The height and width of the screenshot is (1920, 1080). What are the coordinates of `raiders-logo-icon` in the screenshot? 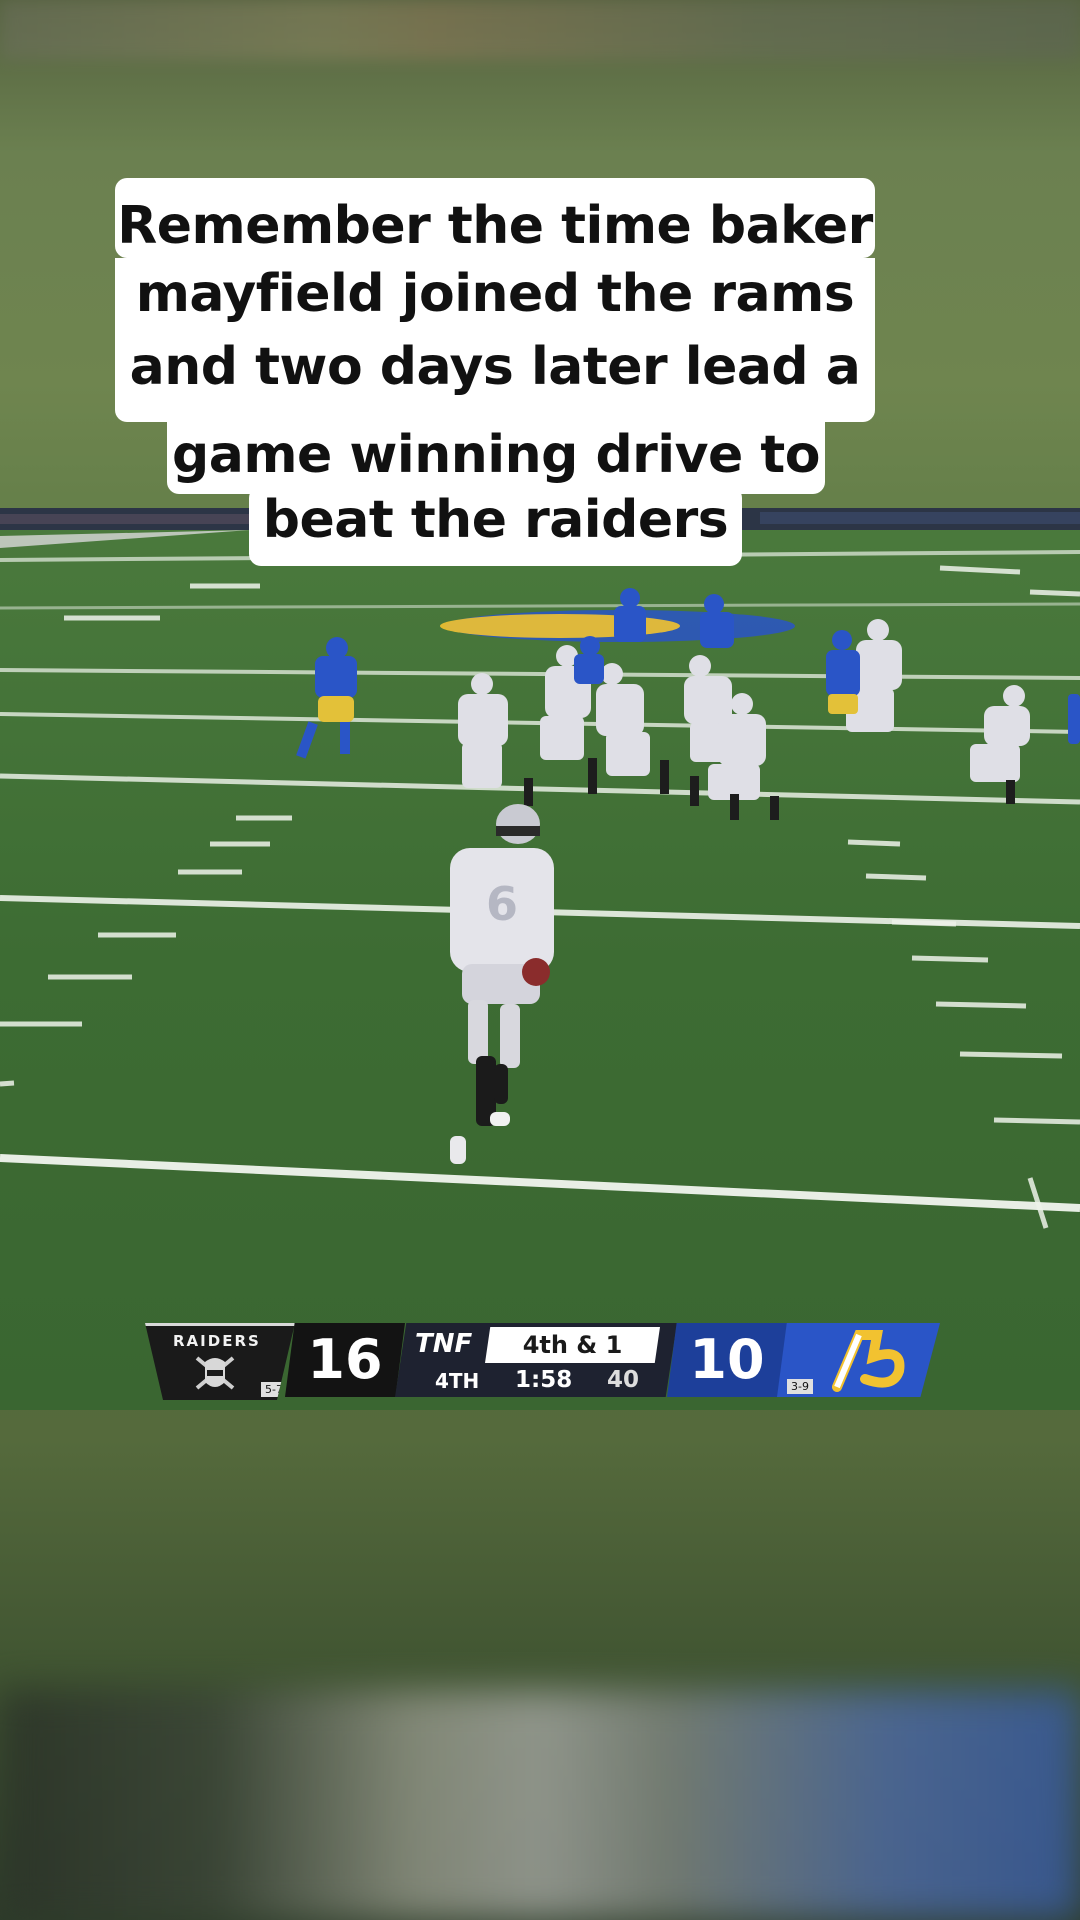 It's located at (215, 1373).